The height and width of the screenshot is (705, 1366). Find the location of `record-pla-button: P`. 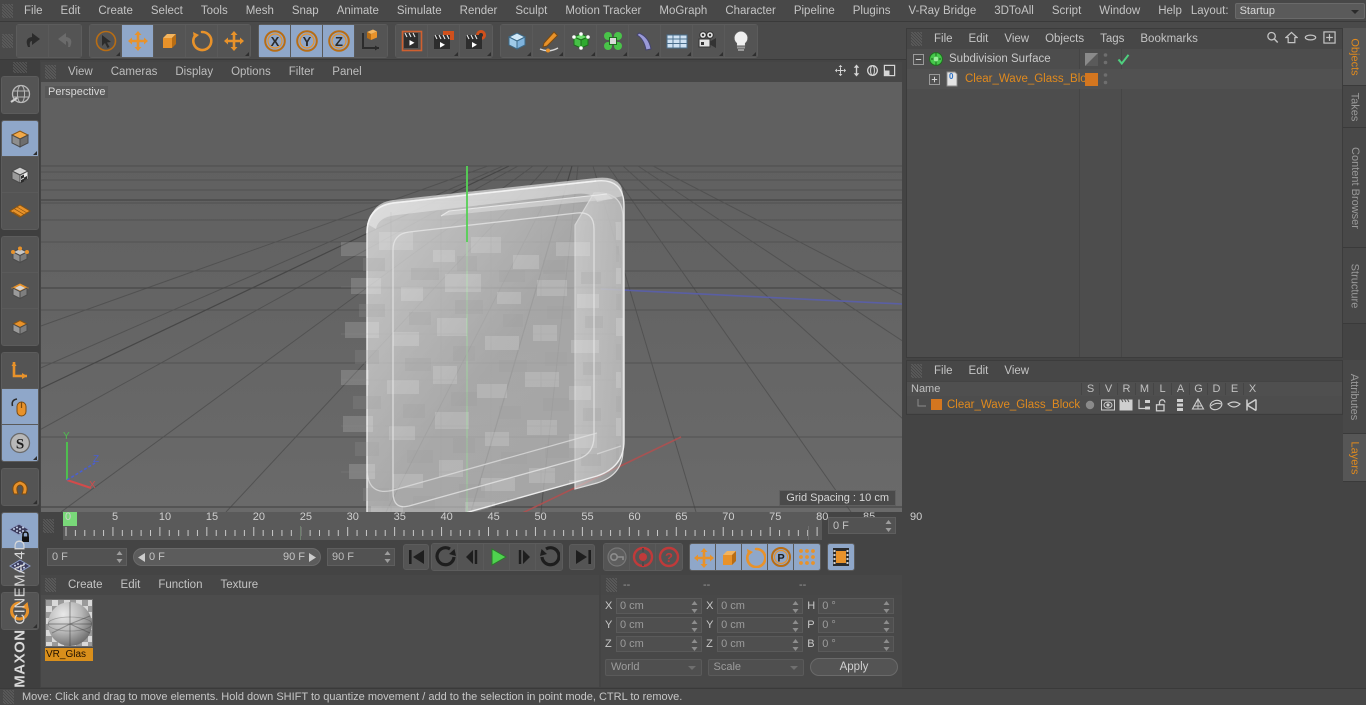

record-pla-button: P is located at coordinates (781, 557).